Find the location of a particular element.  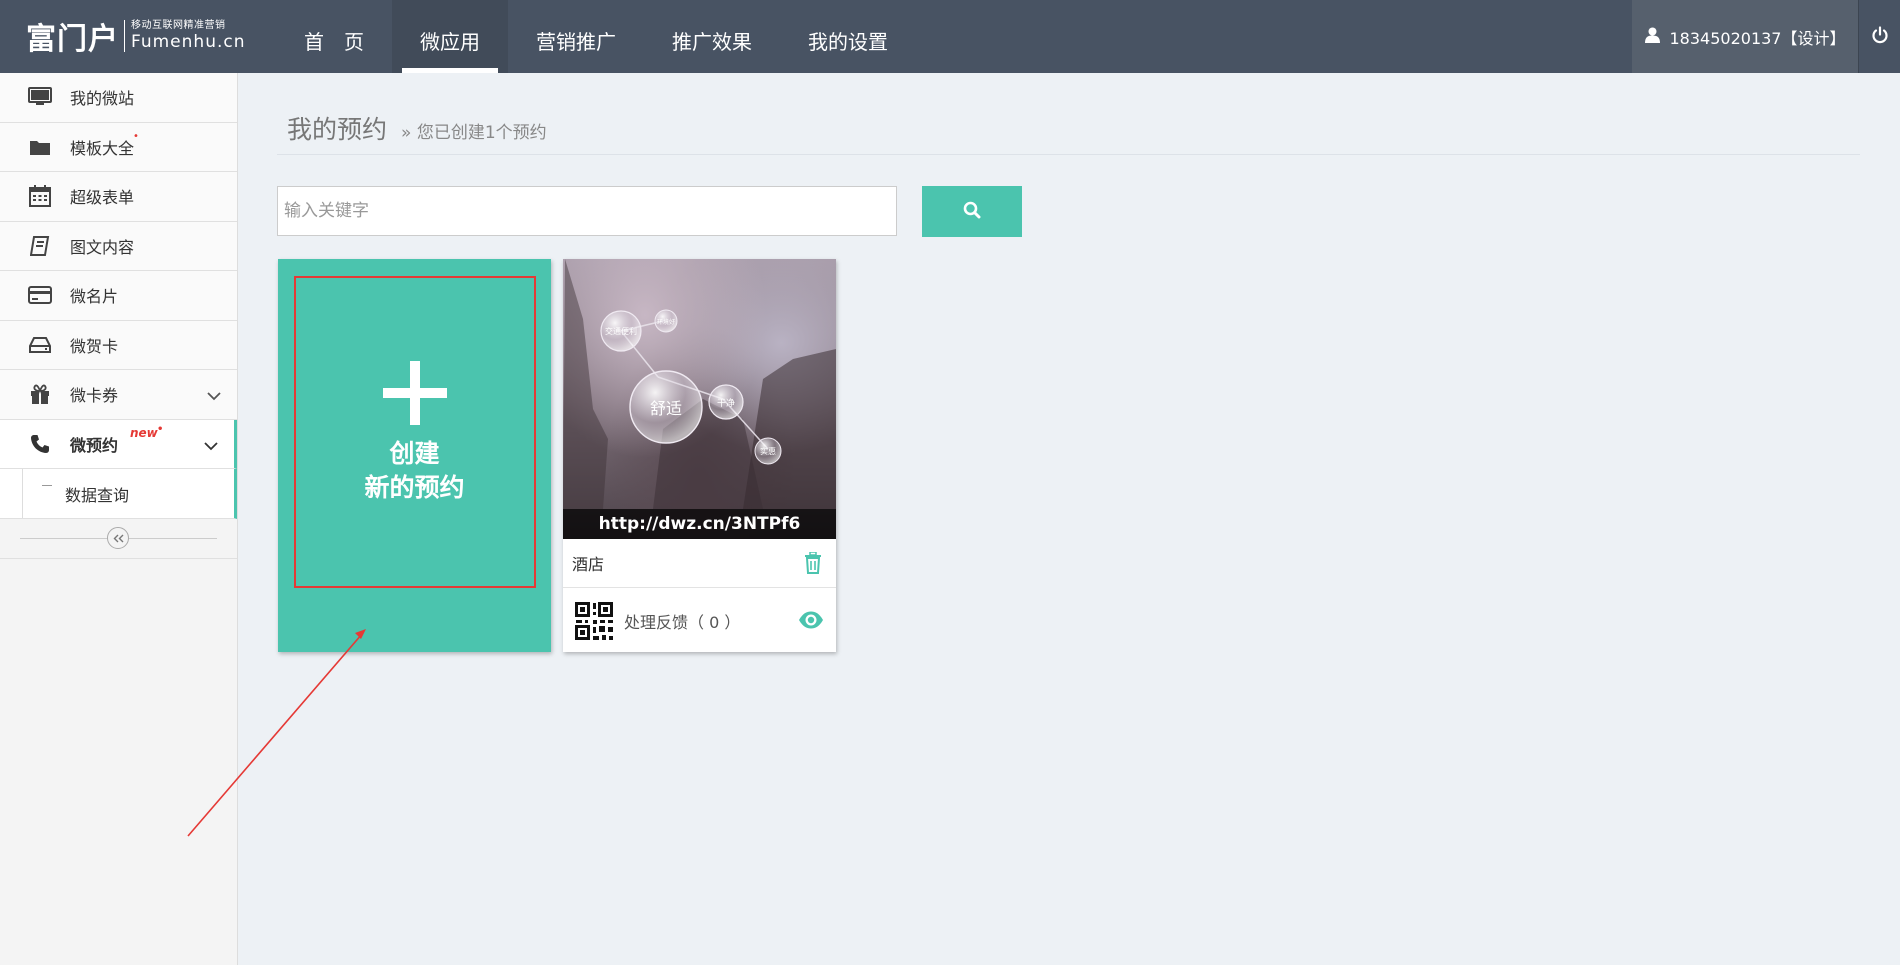

trash-icon is located at coordinates (813, 564).